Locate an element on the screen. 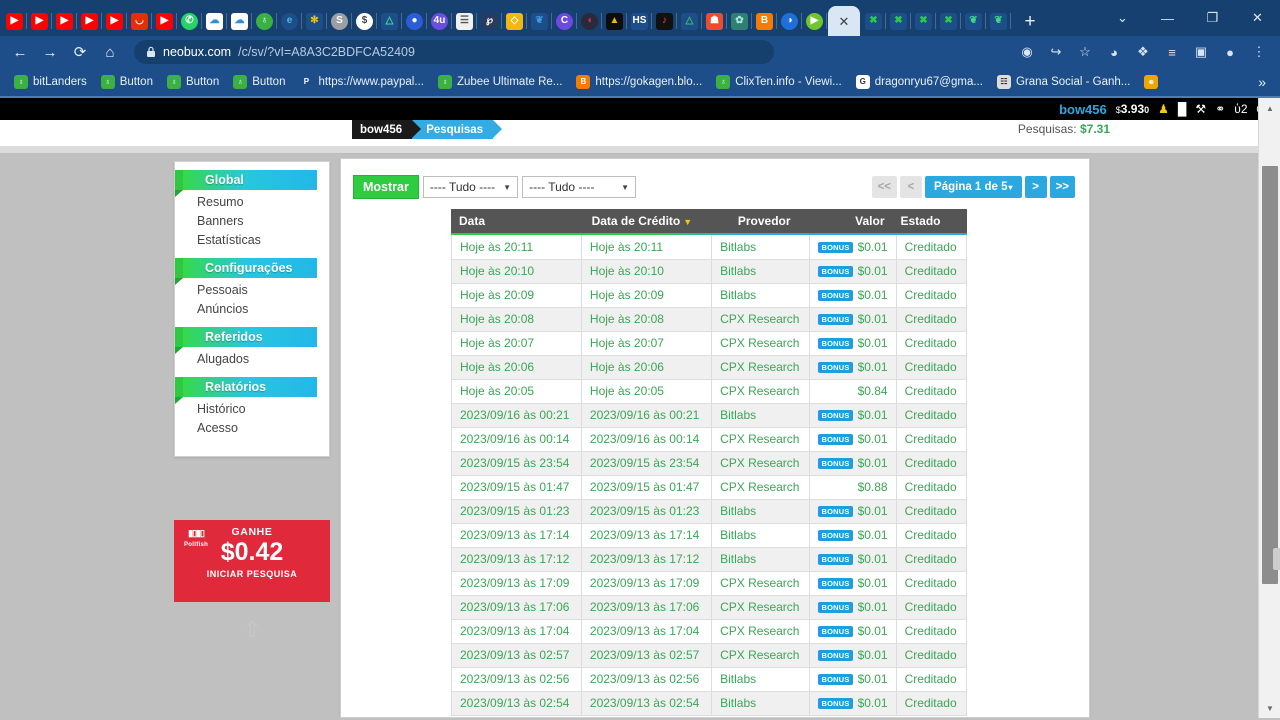 The image size is (1280, 720). tab-teal-app: ✿ is located at coordinates (739, 21).